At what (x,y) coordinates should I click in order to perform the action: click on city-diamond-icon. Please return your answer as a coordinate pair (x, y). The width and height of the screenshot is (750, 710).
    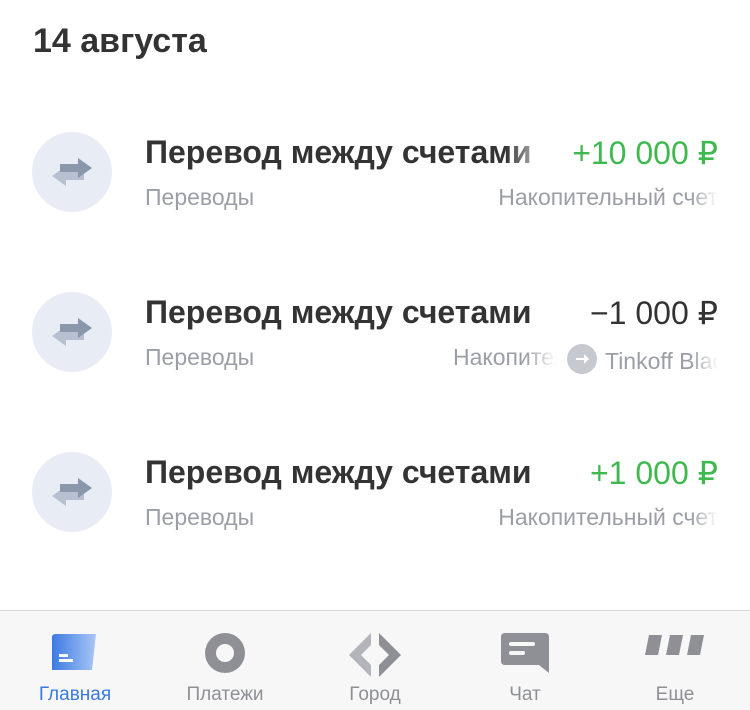
    Looking at the image, I should click on (375, 657).